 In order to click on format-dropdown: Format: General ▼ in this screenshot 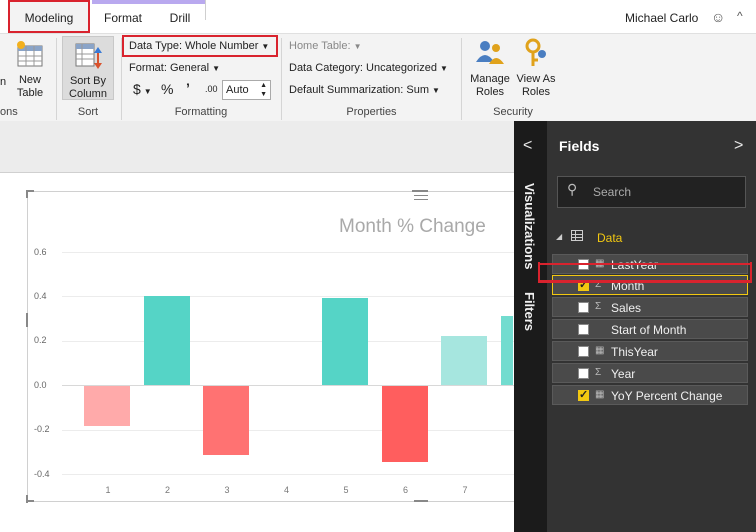, I will do `click(174, 68)`.